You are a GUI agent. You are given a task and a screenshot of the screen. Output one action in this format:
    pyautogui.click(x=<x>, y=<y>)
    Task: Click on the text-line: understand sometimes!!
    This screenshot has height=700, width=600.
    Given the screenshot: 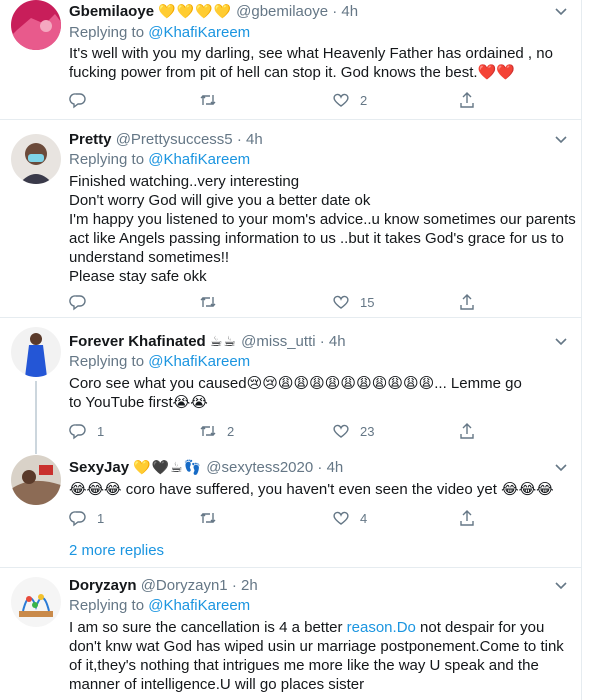 What is the action you would take?
    pyautogui.click(x=149, y=257)
    